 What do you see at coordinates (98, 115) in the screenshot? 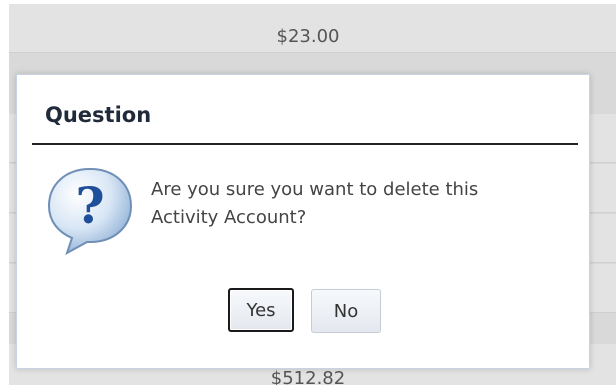
I see `dialog-title: Question` at bounding box center [98, 115].